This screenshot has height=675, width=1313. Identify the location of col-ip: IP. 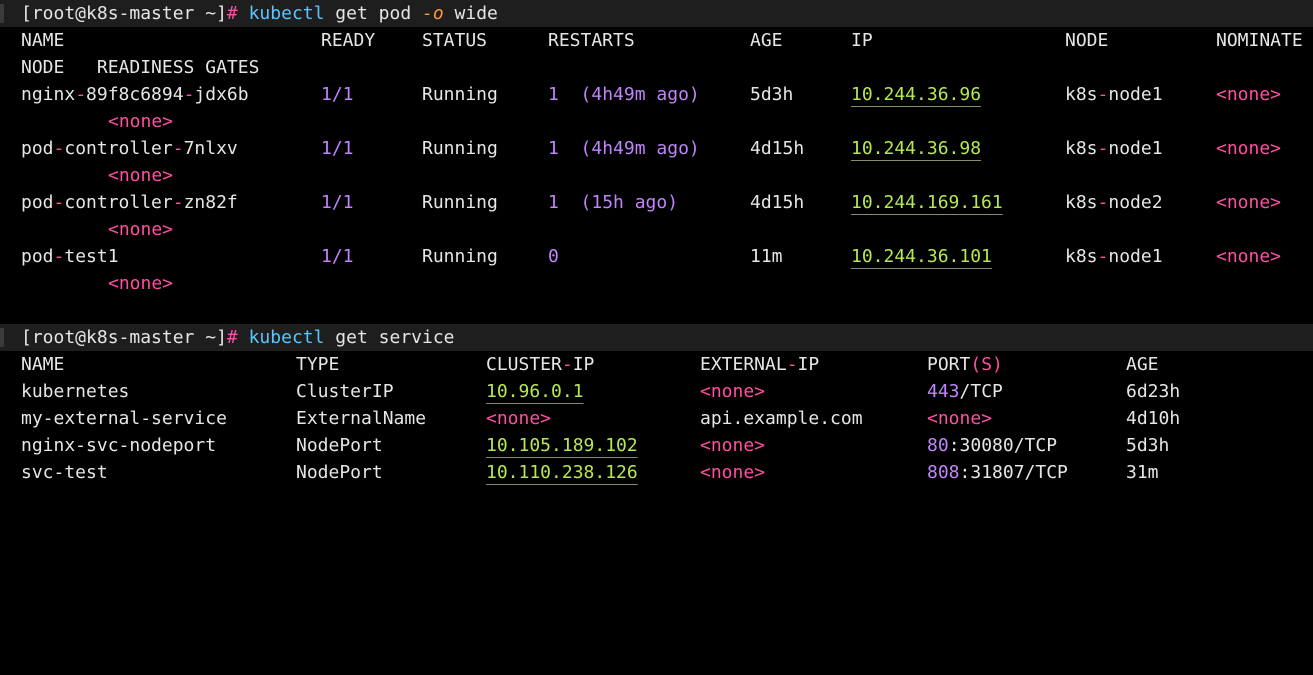
(862, 40).